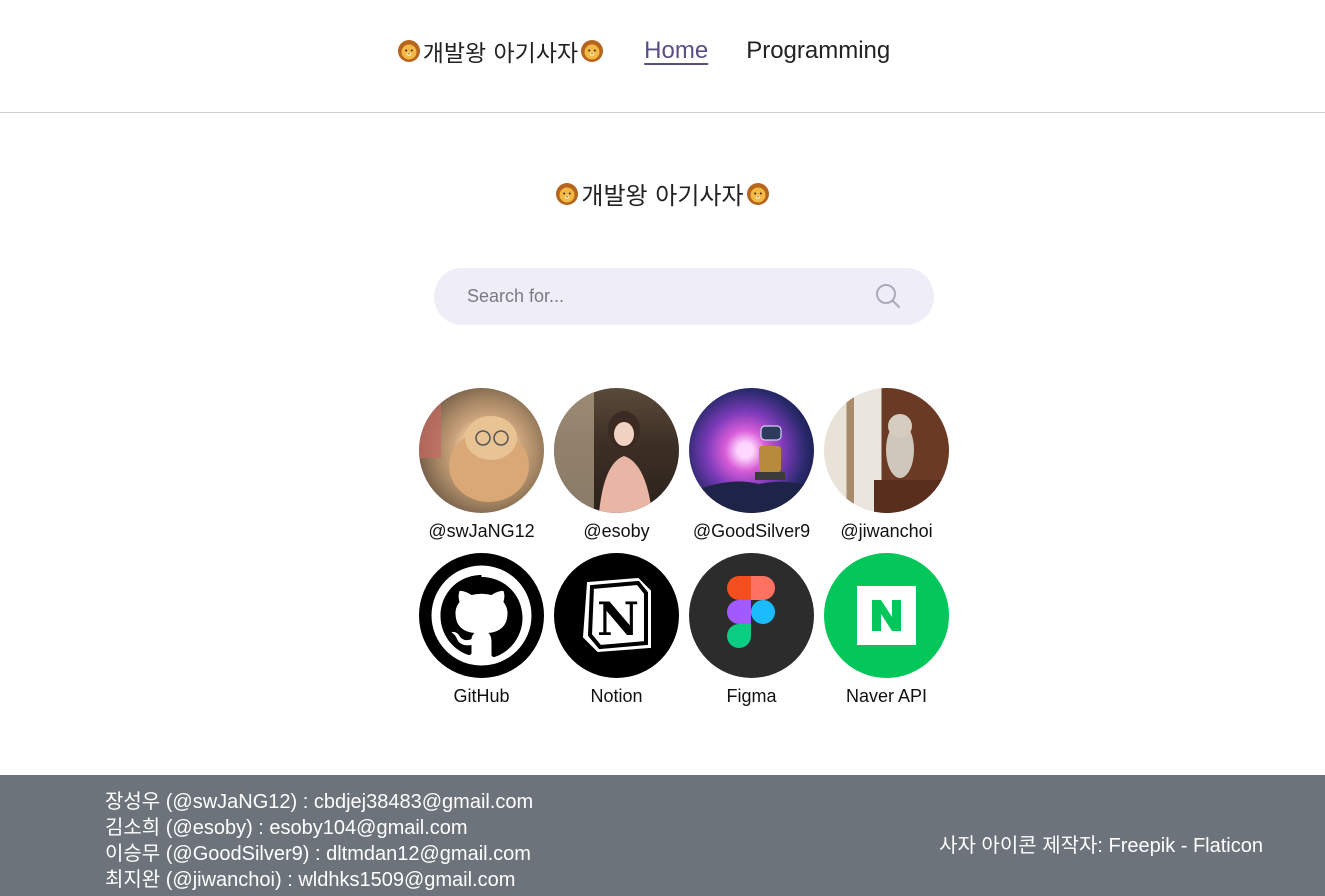  What do you see at coordinates (481, 615) in the screenshot?
I see `github-icon` at bounding box center [481, 615].